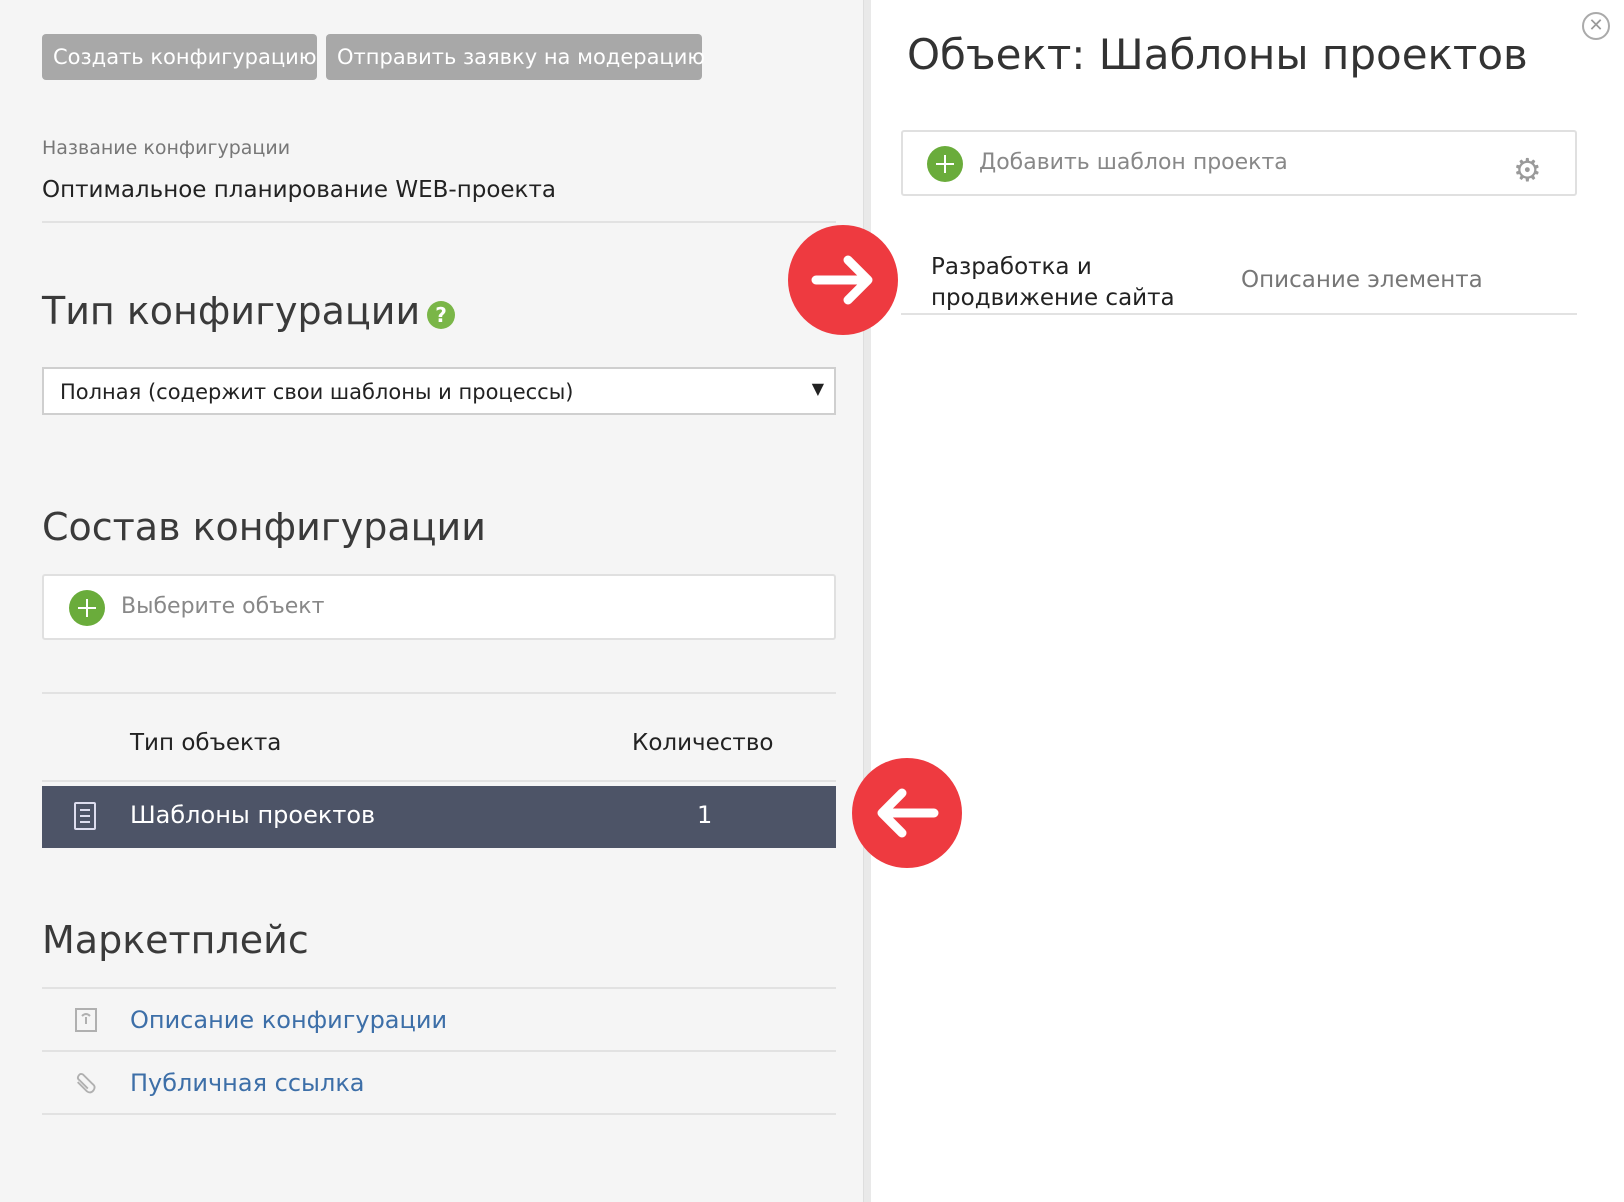  Describe the element at coordinates (907, 813) in the screenshot. I see `arrow-left-marker-icon` at that location.